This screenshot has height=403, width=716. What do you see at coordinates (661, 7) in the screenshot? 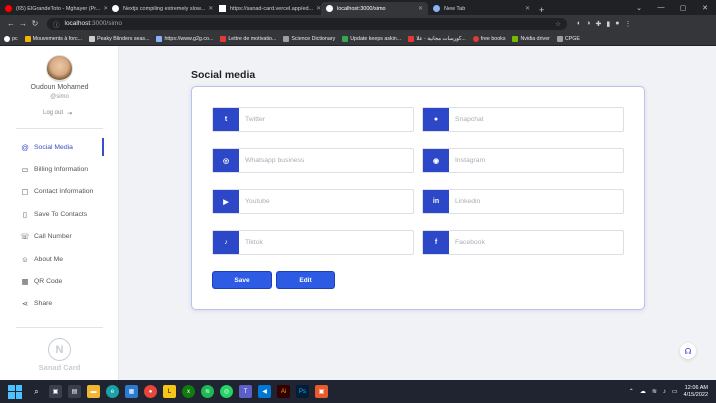
I see `minimize-icon: —` at bounding box center [661, 7].